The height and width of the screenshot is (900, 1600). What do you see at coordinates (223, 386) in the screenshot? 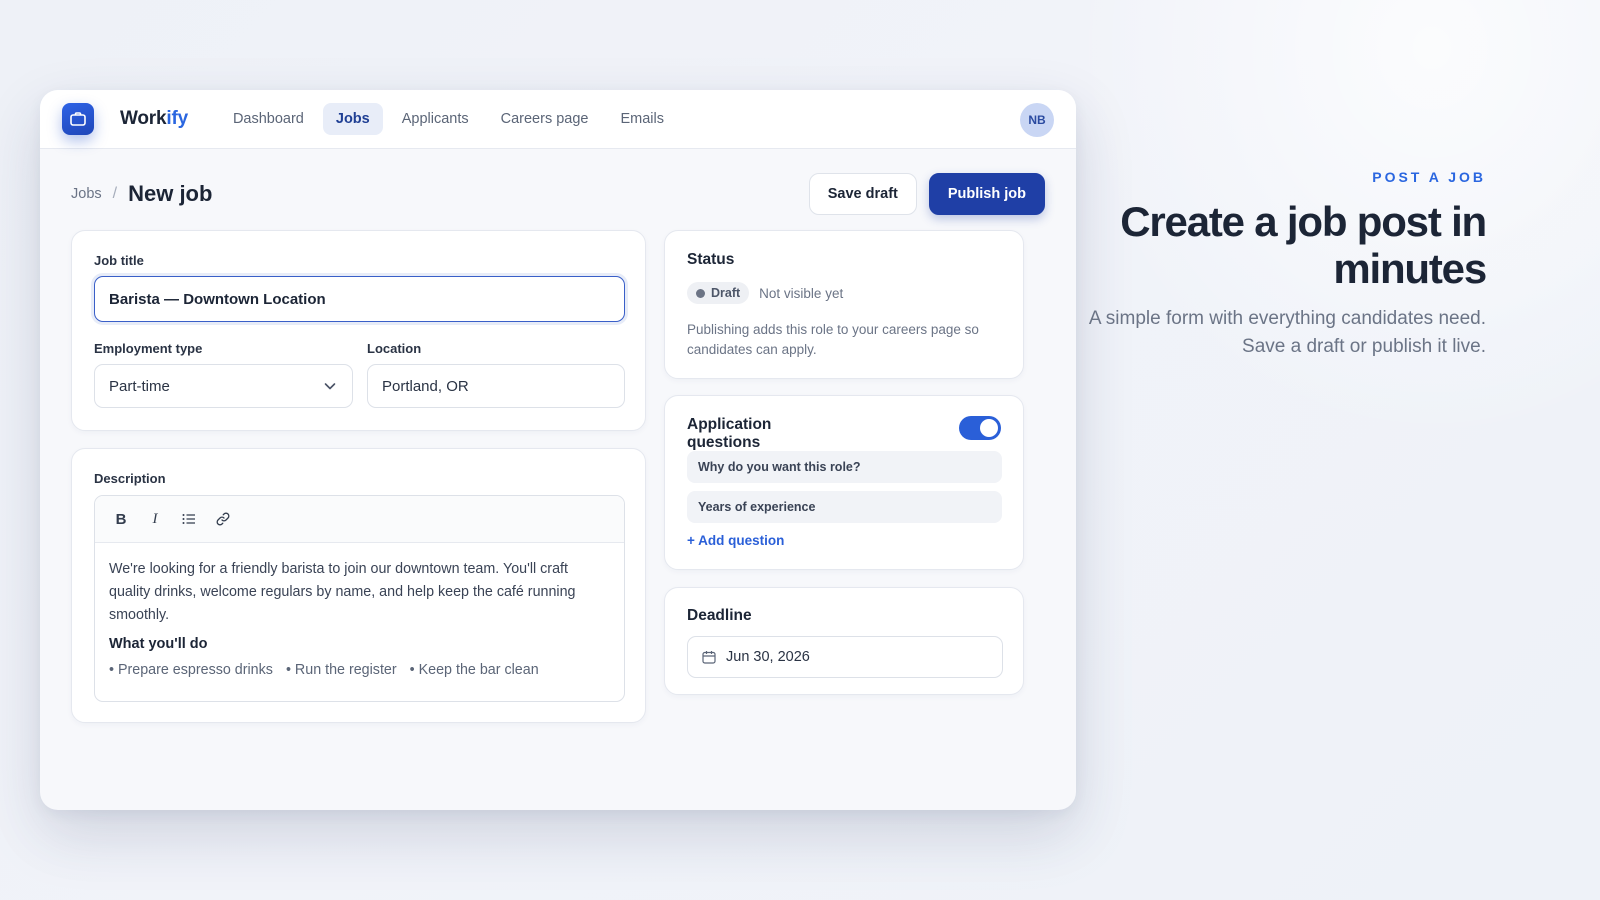
I see `employment-type-select: Part-time` at bounding box center [223, 386].